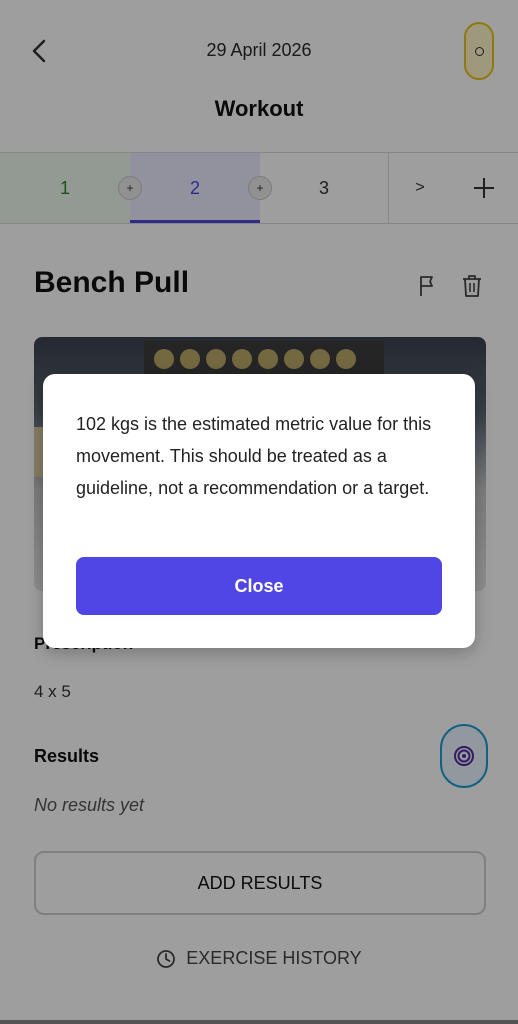 The width and height of the screenshot is (518, 1024). What do you see at coordinates (259, 1022) in the screenshot?
I see `system-nav-bar` at bounding box center [259, 1022].